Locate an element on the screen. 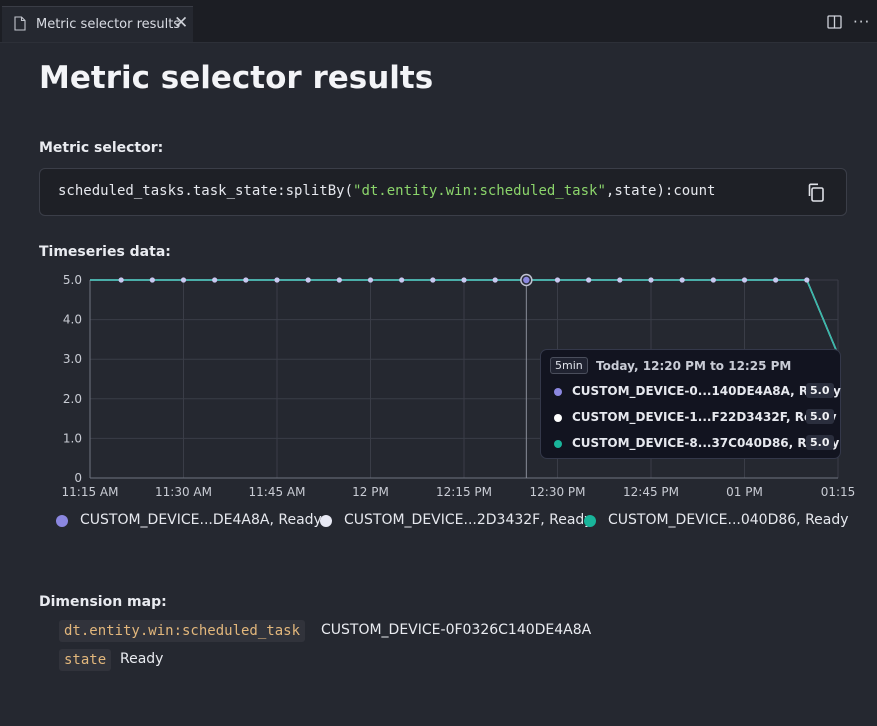  tooltip-row: CUSTOM_DEVICE-0...140DE4A8A, Ready 5.0 is located at coordinates (697, 392).